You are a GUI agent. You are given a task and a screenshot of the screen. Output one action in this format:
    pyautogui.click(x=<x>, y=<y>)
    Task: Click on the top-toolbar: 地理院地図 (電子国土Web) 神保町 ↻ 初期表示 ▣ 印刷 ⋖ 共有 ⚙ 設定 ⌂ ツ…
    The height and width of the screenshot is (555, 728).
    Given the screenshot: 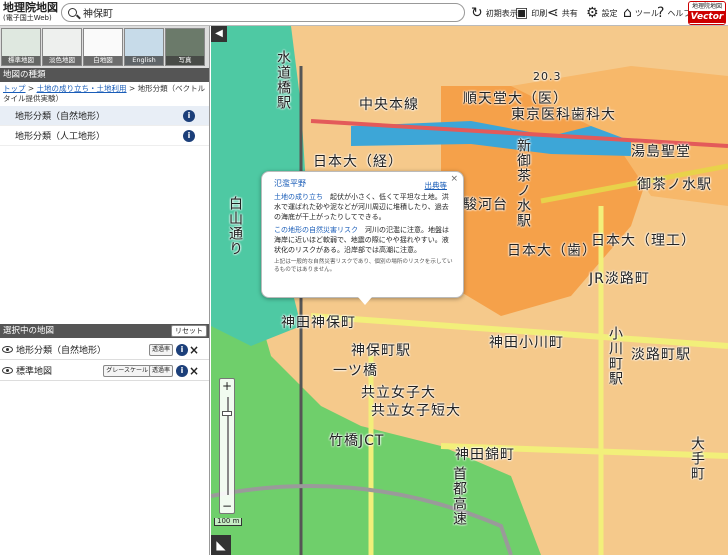 What is the action you would take?
    pyautogui.click(x=364, y=13)
    